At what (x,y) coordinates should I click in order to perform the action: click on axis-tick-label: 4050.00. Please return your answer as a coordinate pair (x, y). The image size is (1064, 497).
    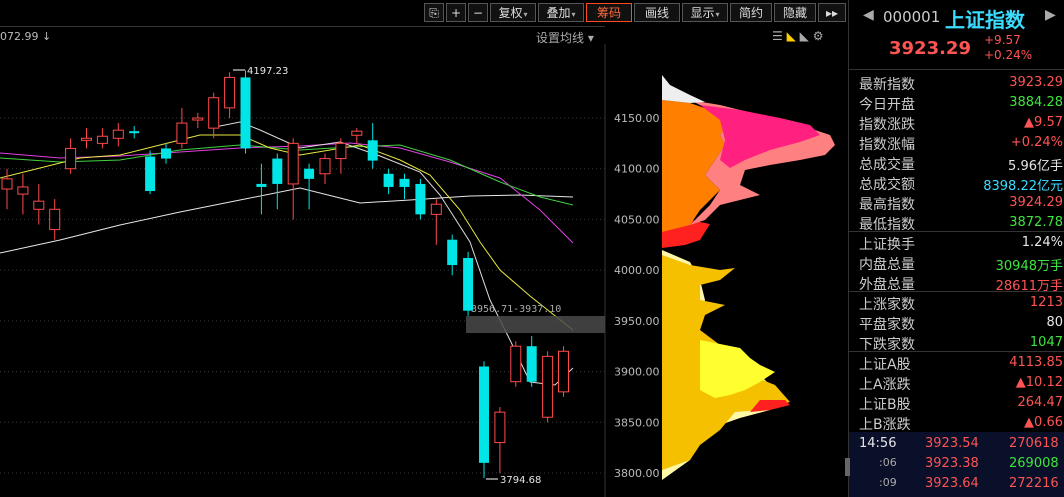
    Looking at the image, I should click on (637, 219).